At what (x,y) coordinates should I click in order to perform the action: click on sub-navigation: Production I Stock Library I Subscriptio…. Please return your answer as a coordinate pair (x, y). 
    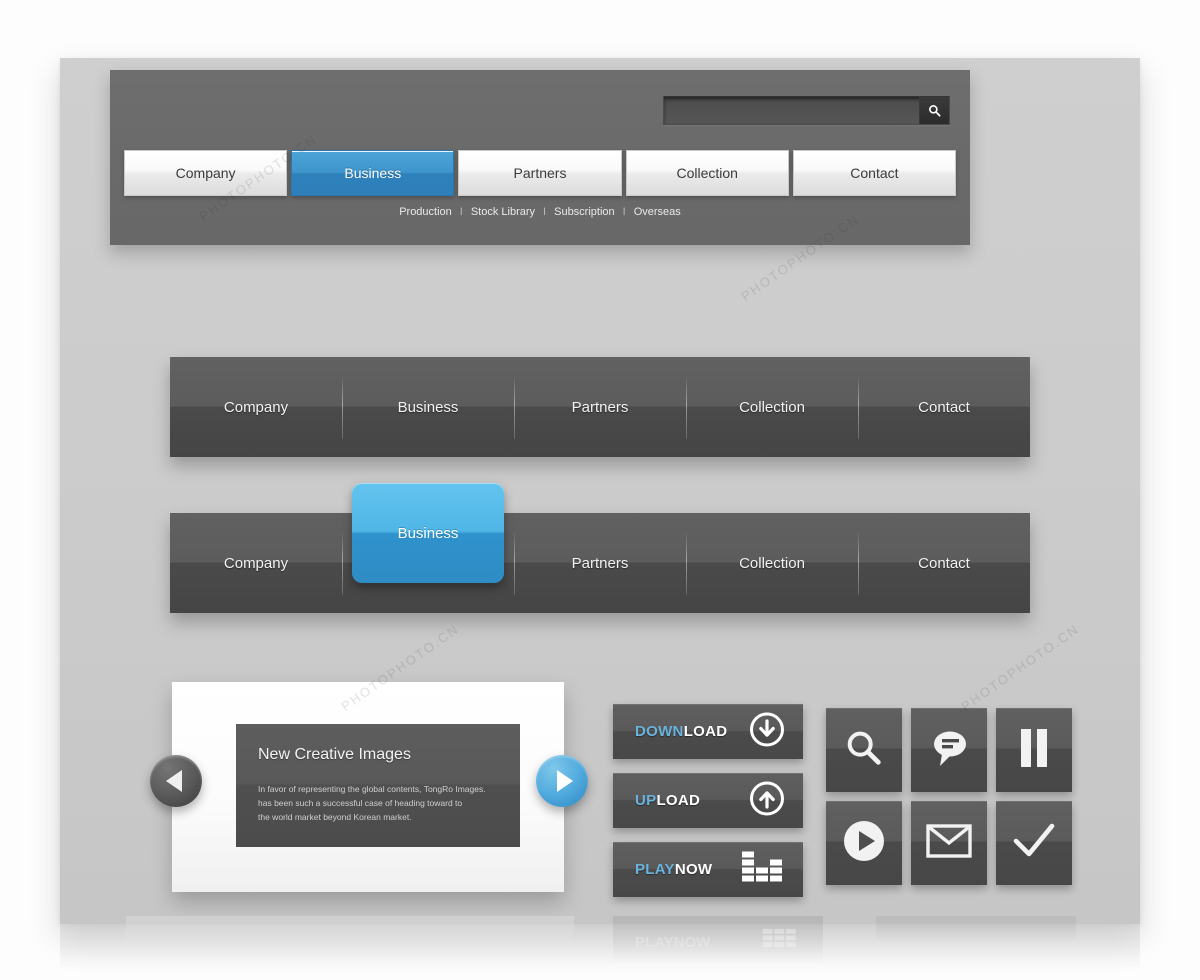
    Looking at the image, I should click on (540, 212).